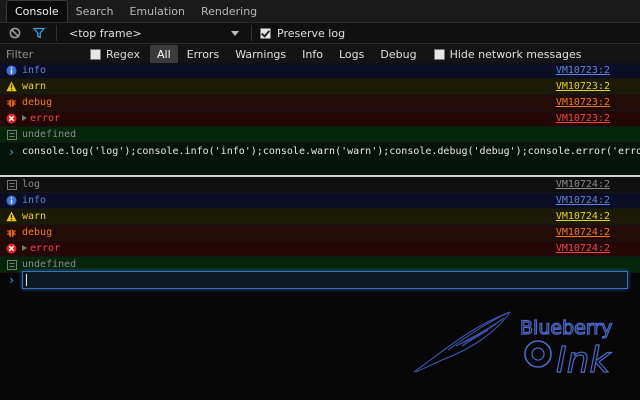 The width and height of the screenshot is (640, 400). What do you see at coordinates (320, 201) in the screenshot?
I see `console-message-info: info VM10724:2` at bounding box center [320, 201].